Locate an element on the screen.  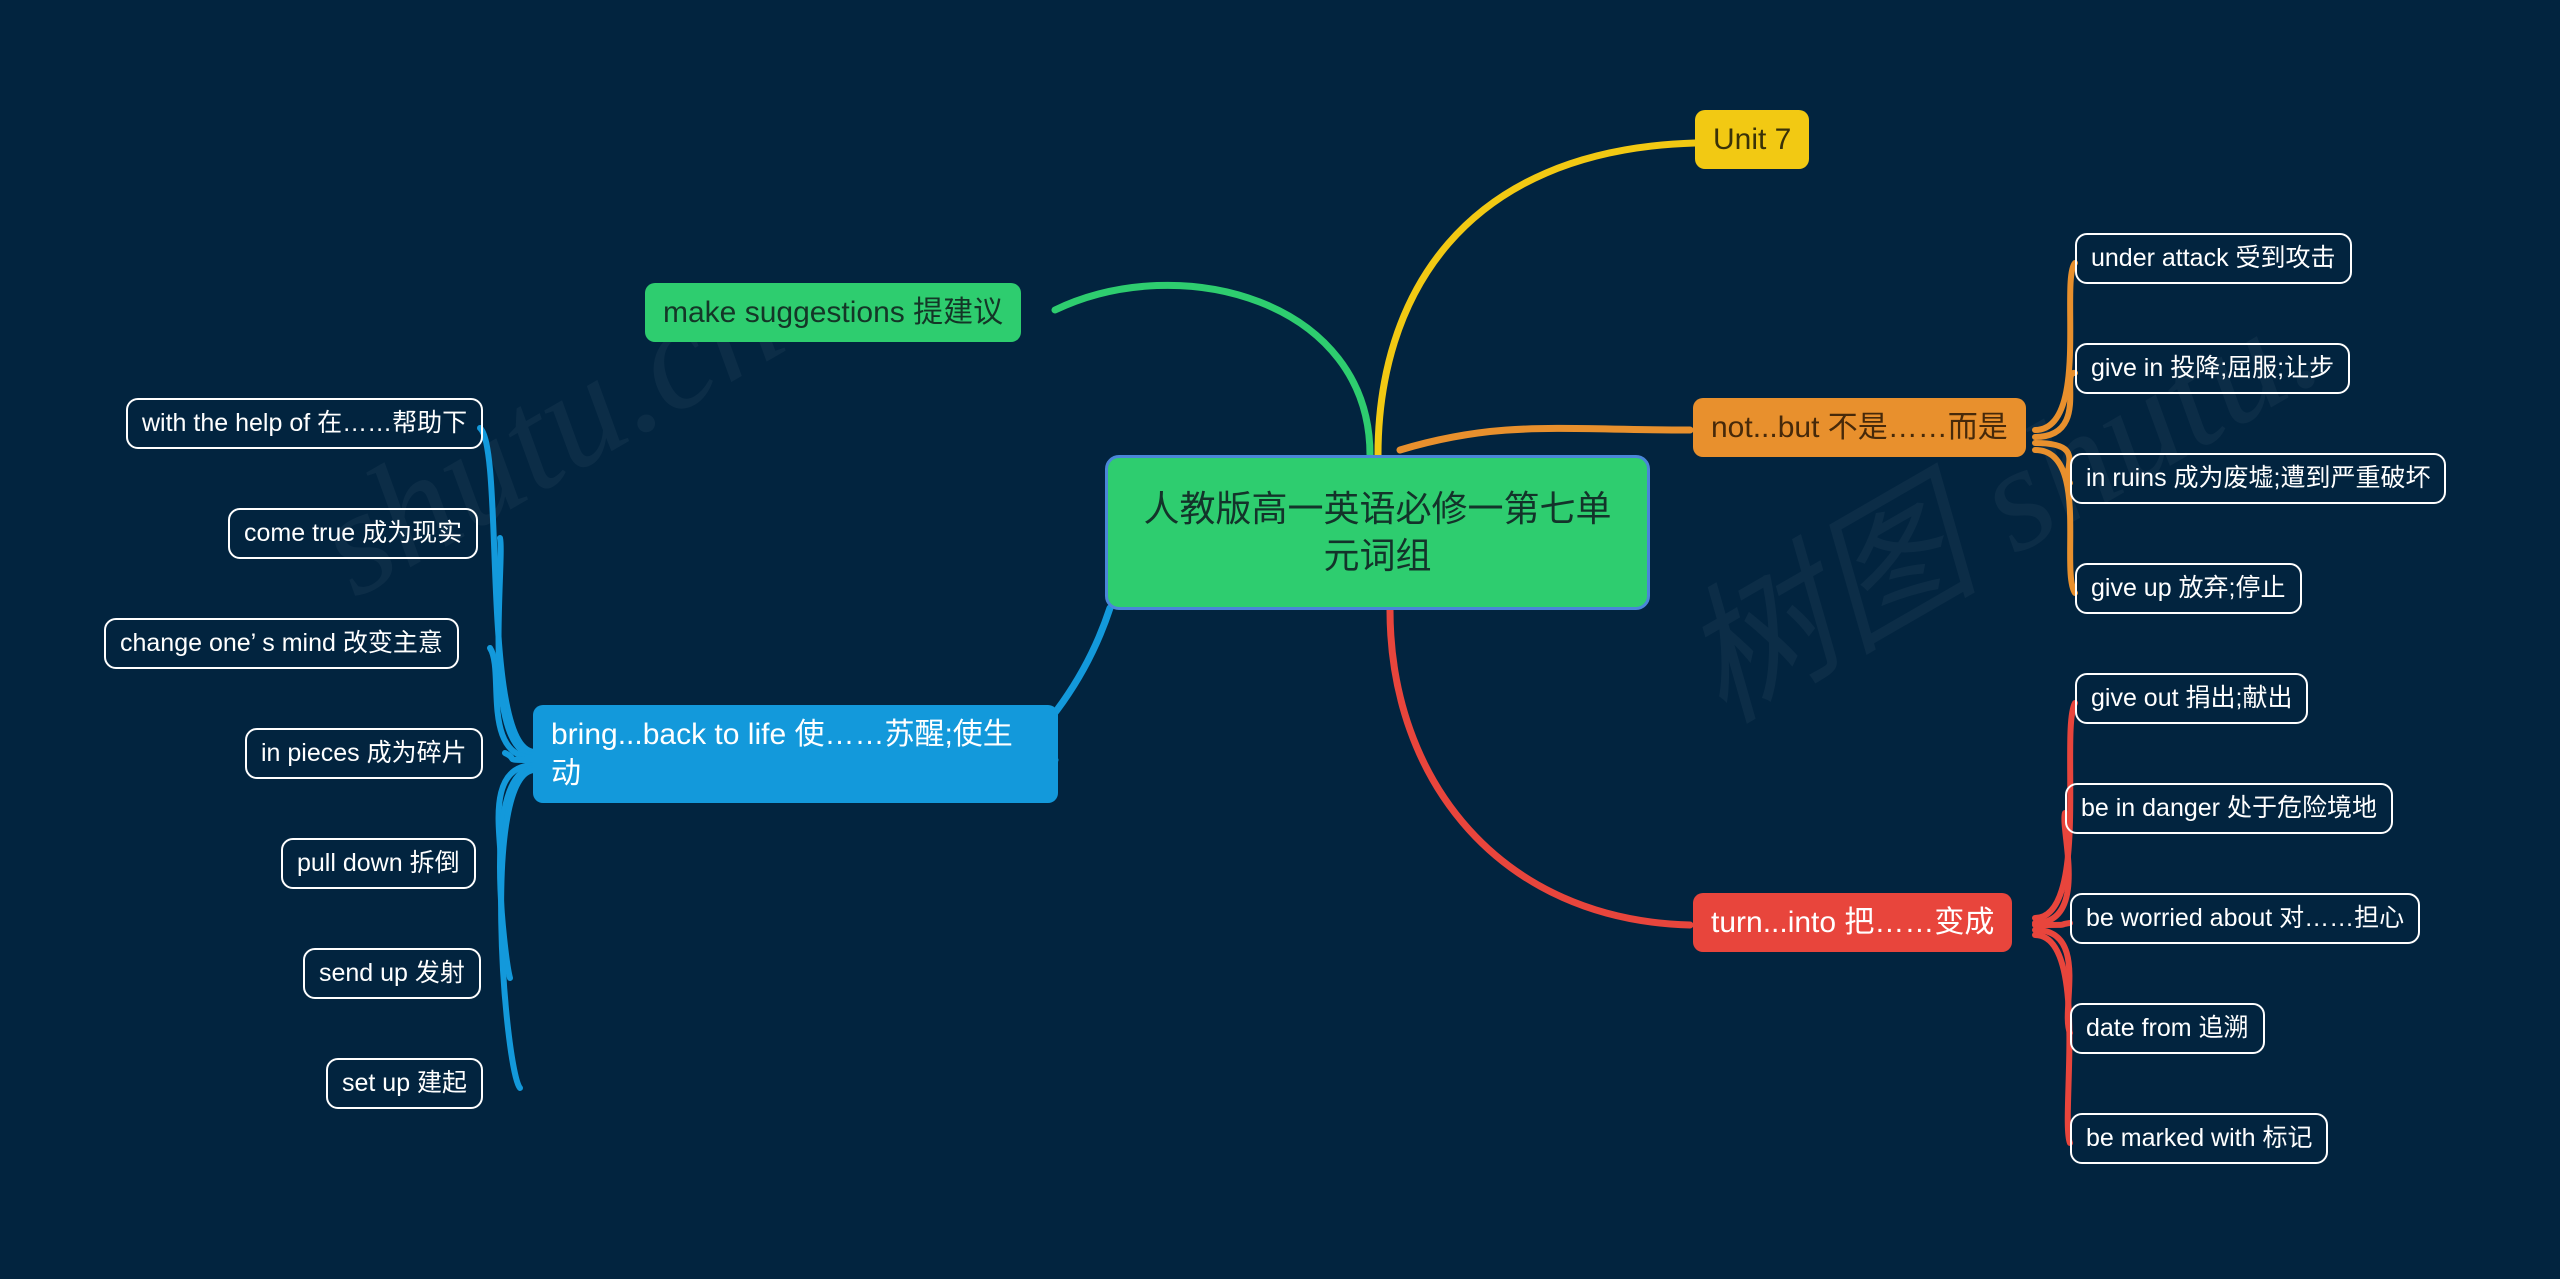
edge-root-not-but is located at coordinates (1545, 439).